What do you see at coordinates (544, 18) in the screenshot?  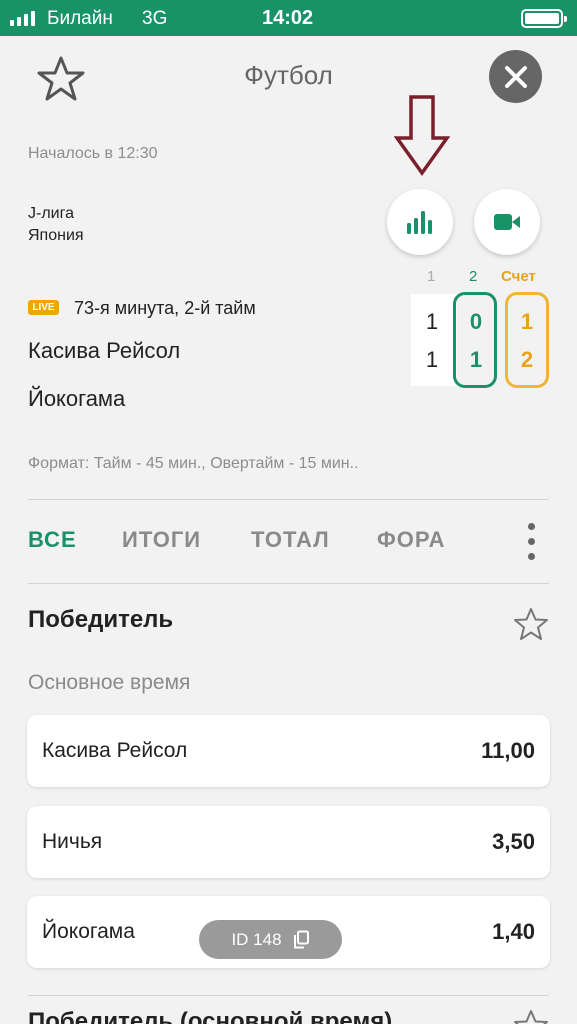 I see `battery-icon` at bounding box center [544, 18].